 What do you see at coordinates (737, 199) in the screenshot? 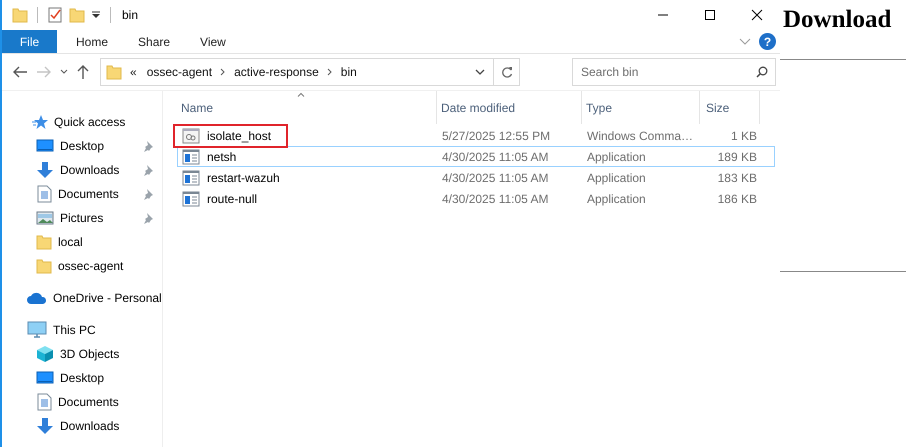
I see `size-cell-text: 186 KB` at bounding box center [737, 199].